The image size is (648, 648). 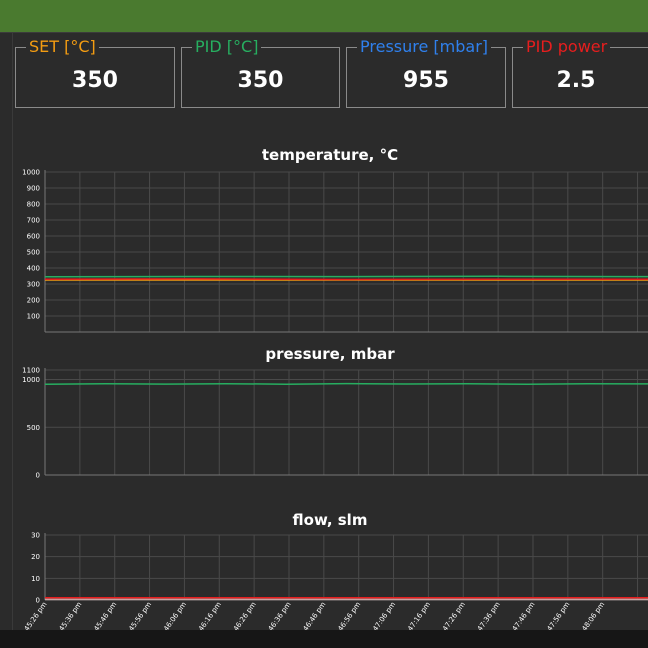 I want to click on temperature-y-tick-label: 600, so click(x=33, y=237).